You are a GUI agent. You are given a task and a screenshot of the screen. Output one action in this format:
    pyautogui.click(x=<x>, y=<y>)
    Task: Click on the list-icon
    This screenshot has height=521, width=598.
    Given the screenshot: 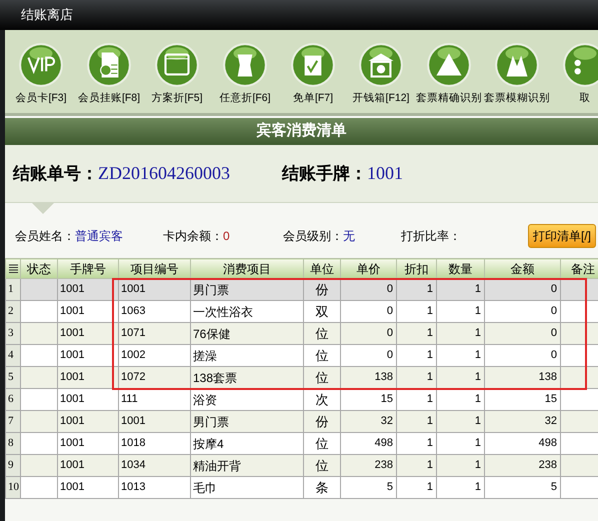 What is the action you would take?
    pyautogui.click(x=13, y=268)
    